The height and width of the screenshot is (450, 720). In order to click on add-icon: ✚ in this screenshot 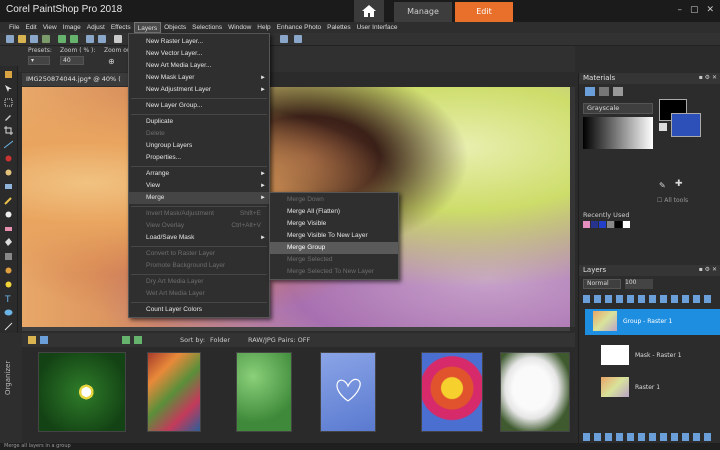, I will do `click(679, 184)`.